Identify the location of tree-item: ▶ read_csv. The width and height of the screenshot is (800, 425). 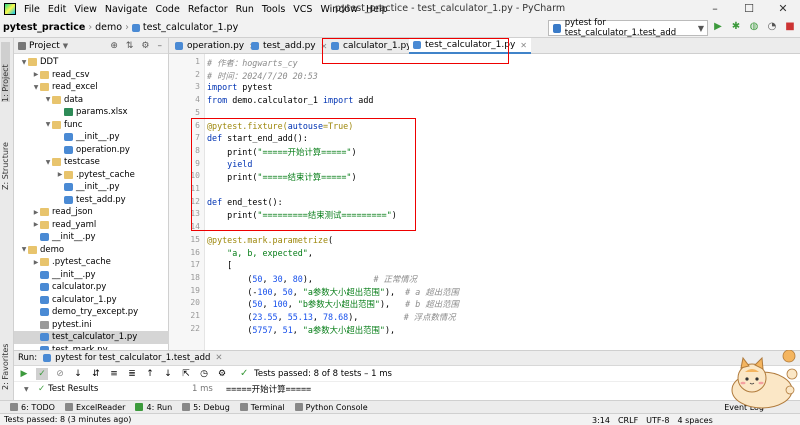
(91, 75).